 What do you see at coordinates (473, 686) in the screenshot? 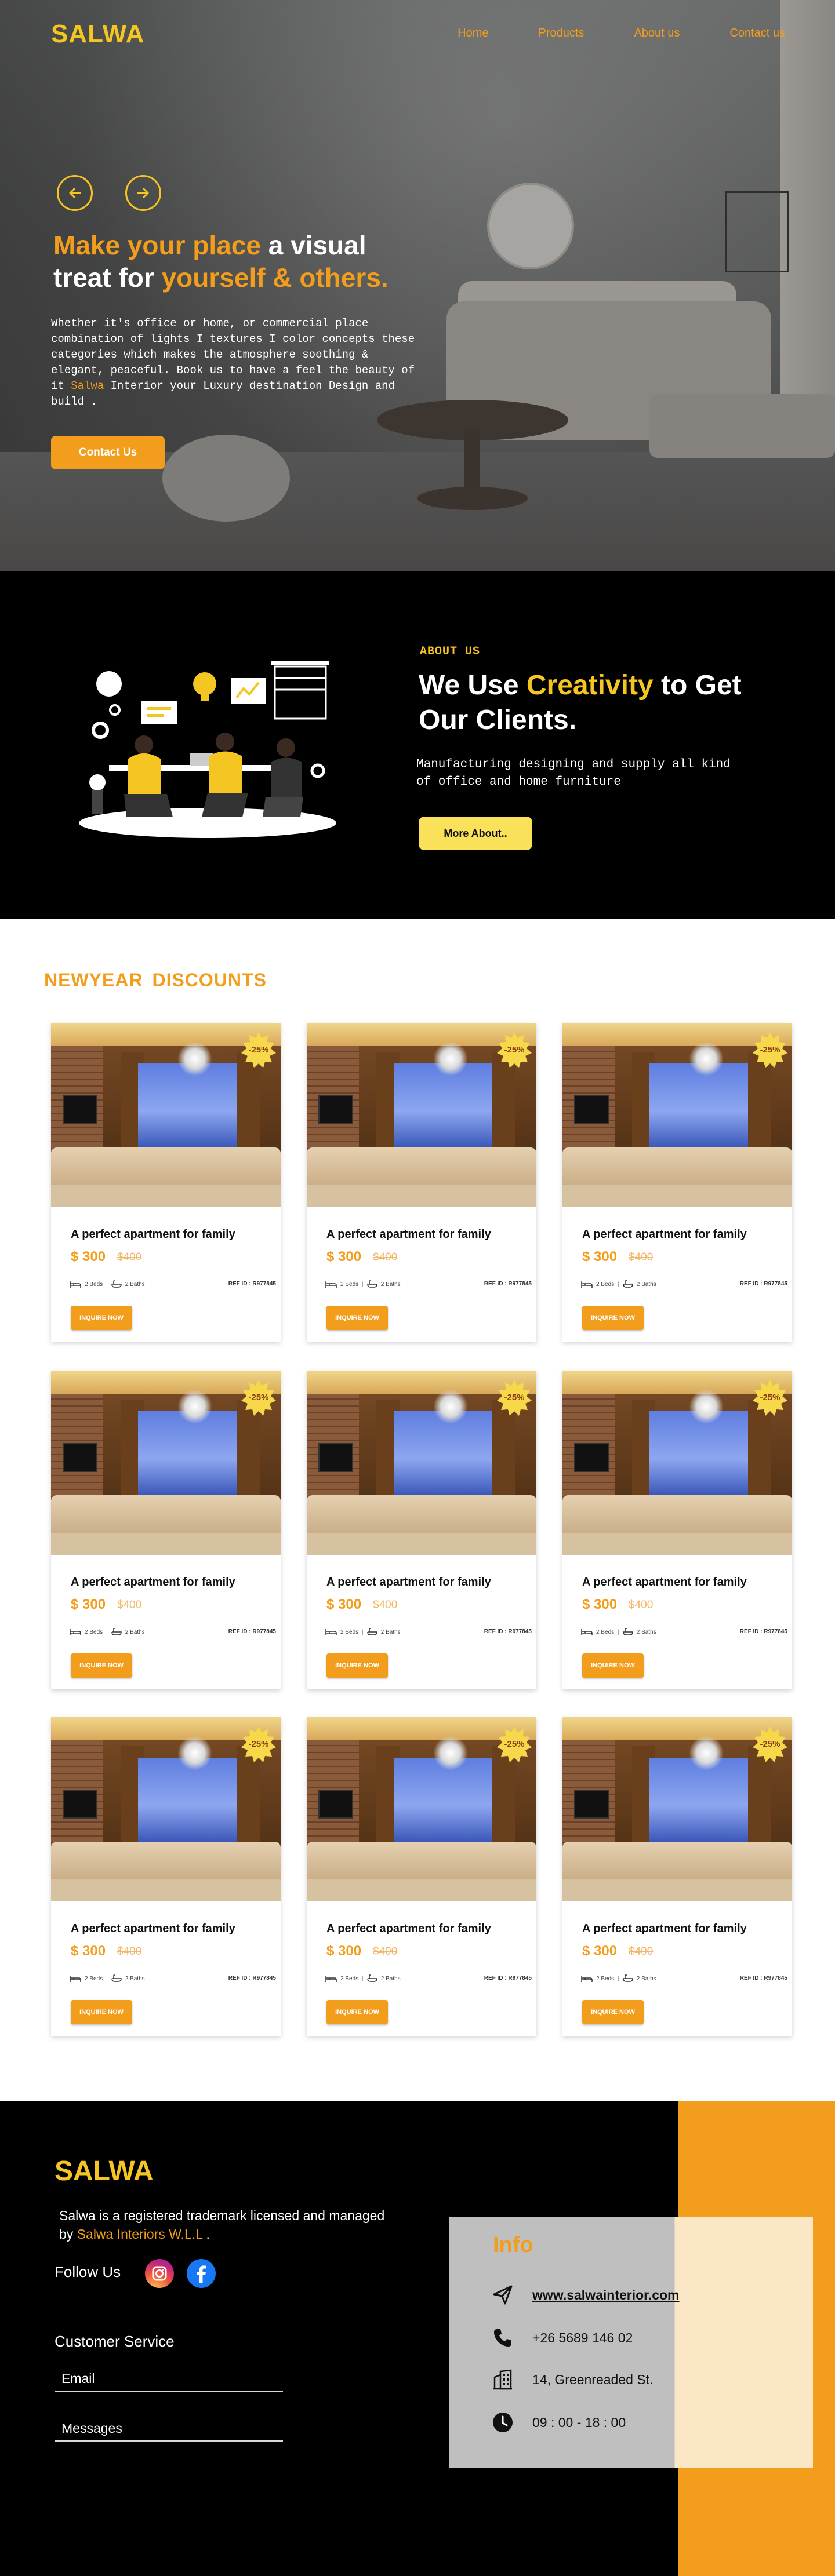
I see `about-title-part1: We Use` at bounding box center [473, 686].